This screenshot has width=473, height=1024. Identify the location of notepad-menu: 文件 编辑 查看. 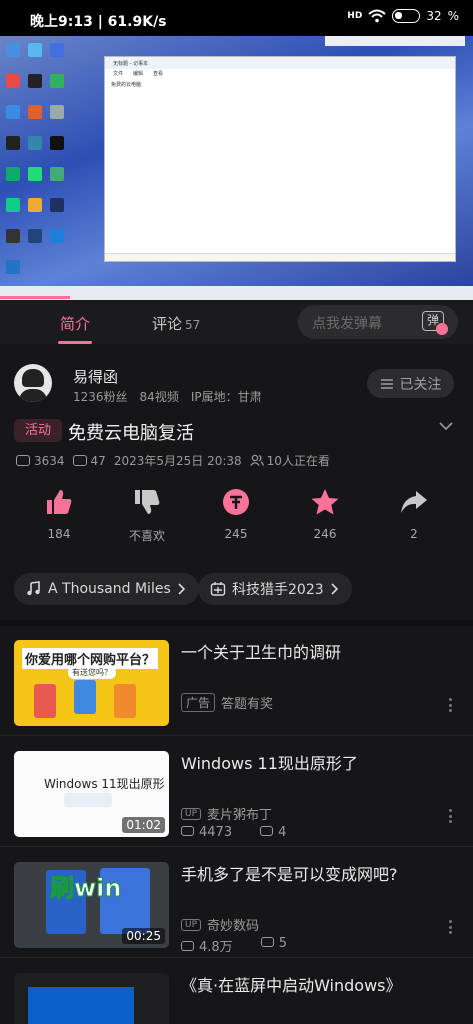
(280, 74).